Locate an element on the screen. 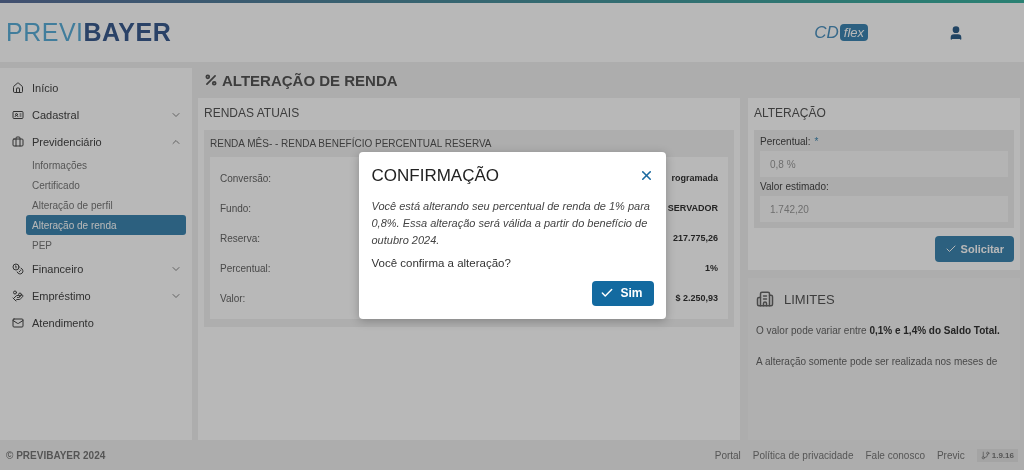 The image size is (1024, 470). sidebar-subitem: PEP is located at coordinates (106, 245).